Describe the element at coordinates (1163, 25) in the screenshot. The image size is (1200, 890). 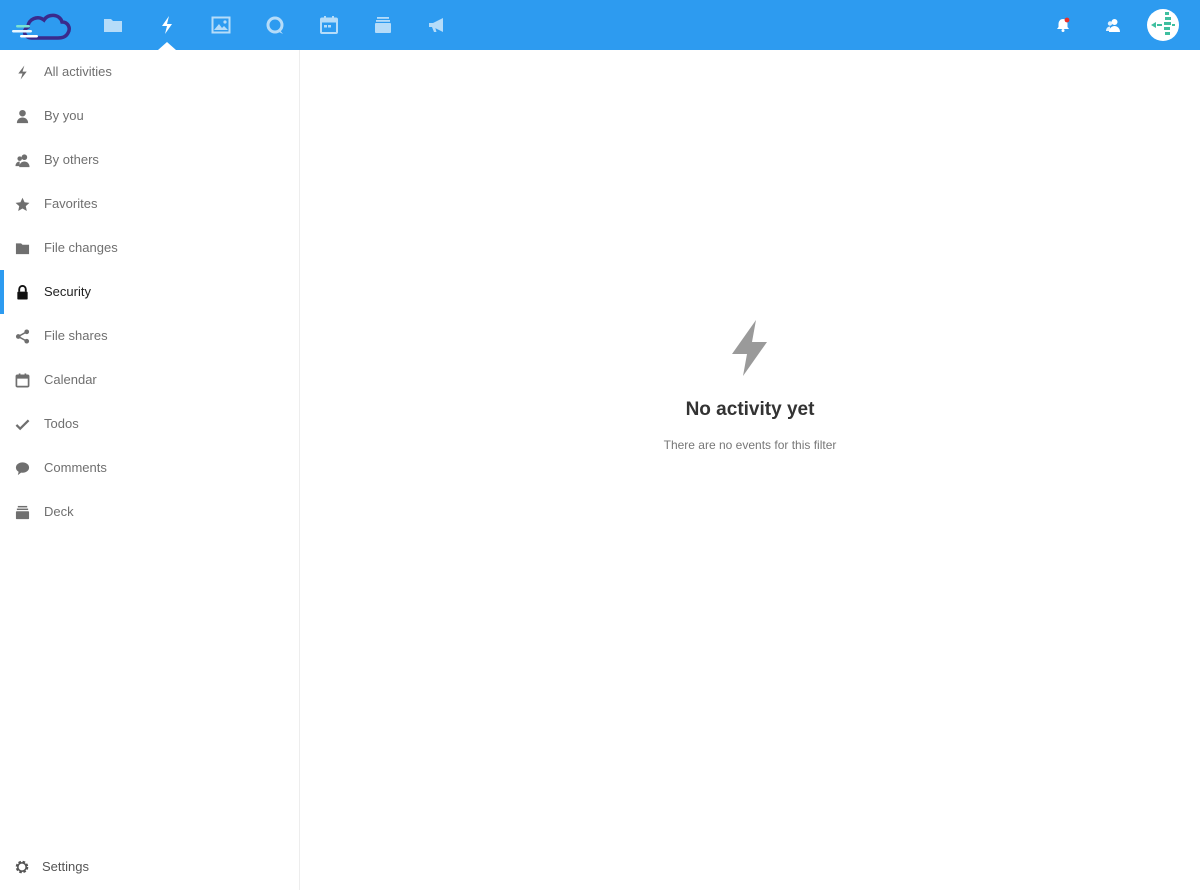
I see `avatar` at that location.